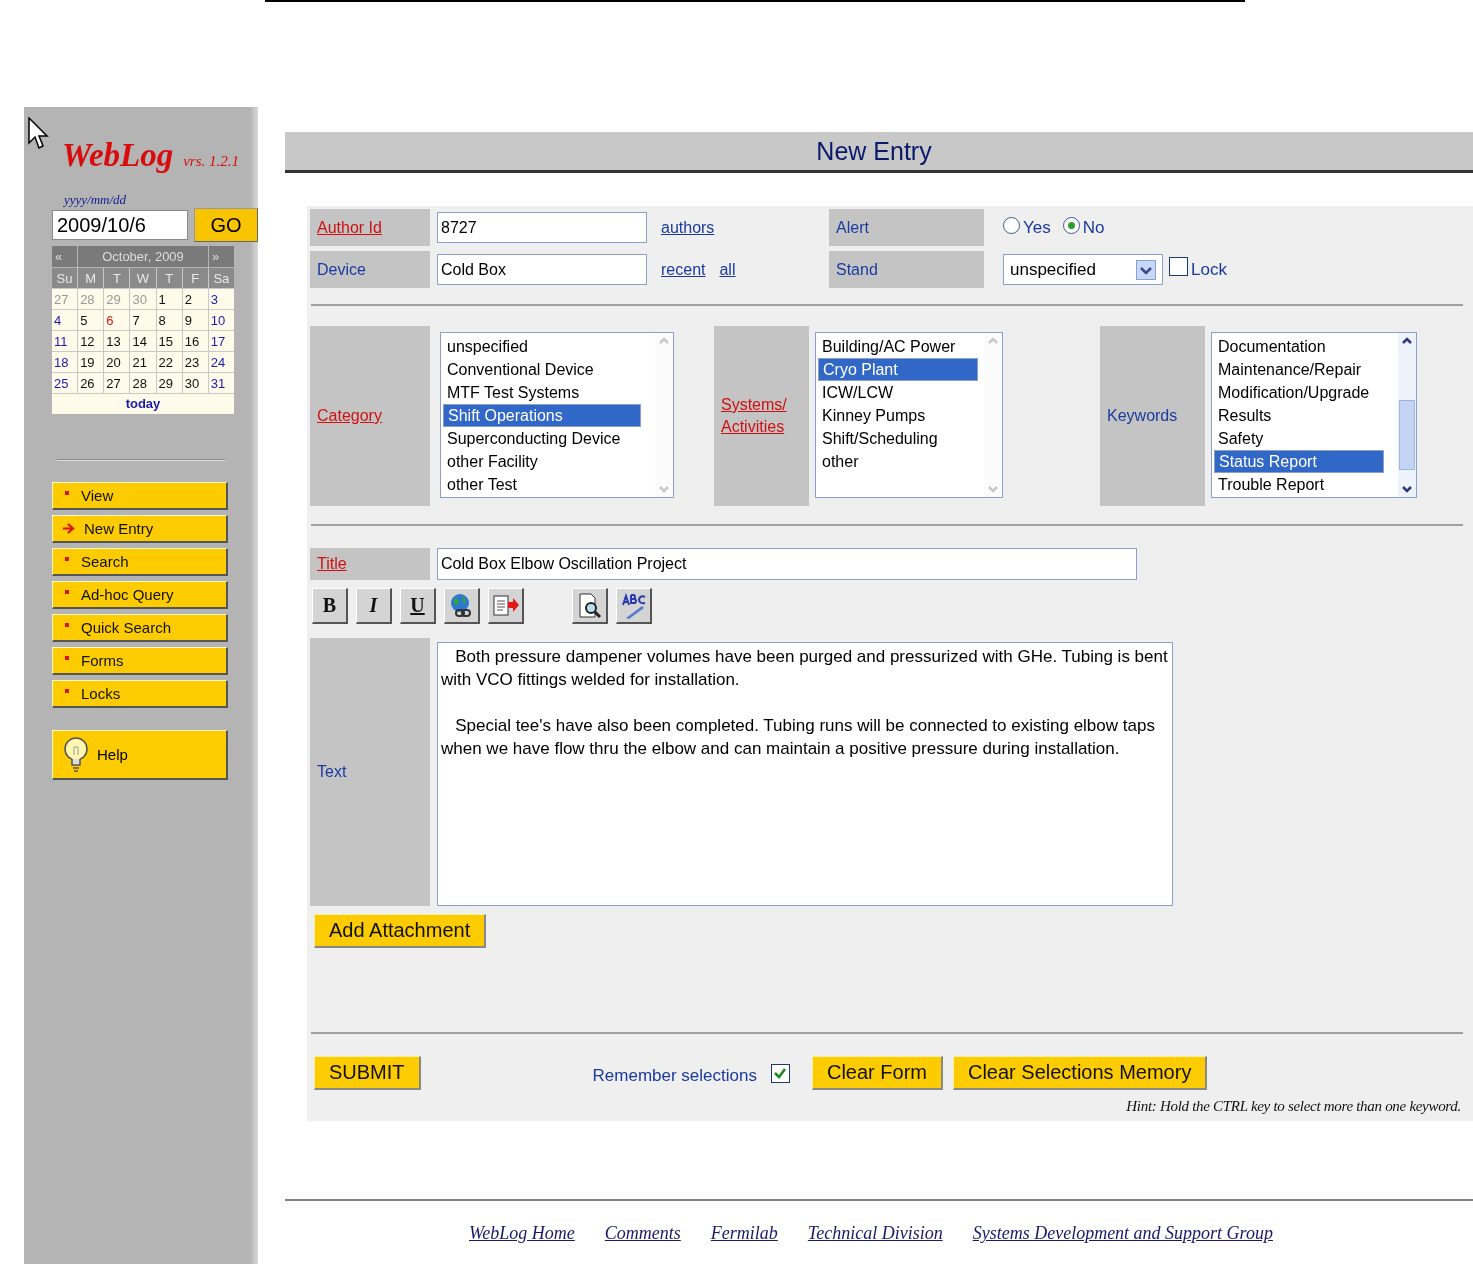 Image resolution: width=1473 pixels, height=1264 pixels. What do you see at coordinates (226, 225) in the screenshot?
I see `go-button: GO` at bounding box center [226, 225].